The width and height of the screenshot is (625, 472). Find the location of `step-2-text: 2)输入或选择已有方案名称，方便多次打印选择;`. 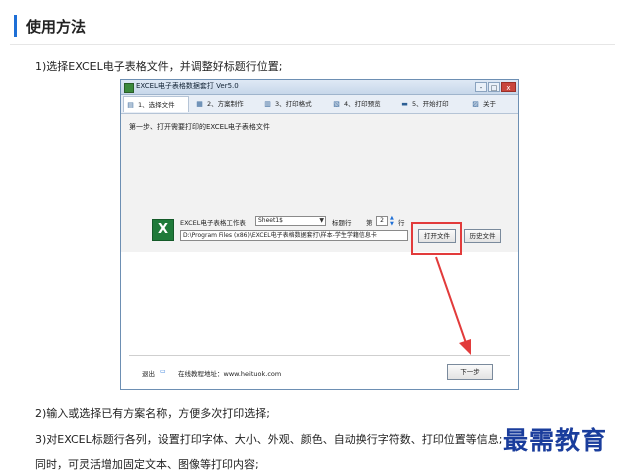

step-2-text: 2)输入或选择已有方案名称，方便多次打印选择; is located at coordinates (152, 413).